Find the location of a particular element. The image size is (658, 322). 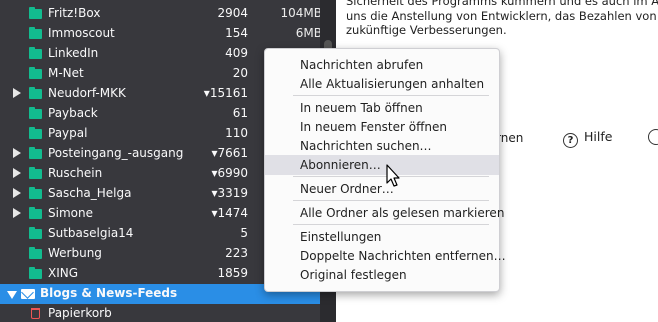

folder-name: Posteingang_-ausgang is located at coordinates (116, 153).